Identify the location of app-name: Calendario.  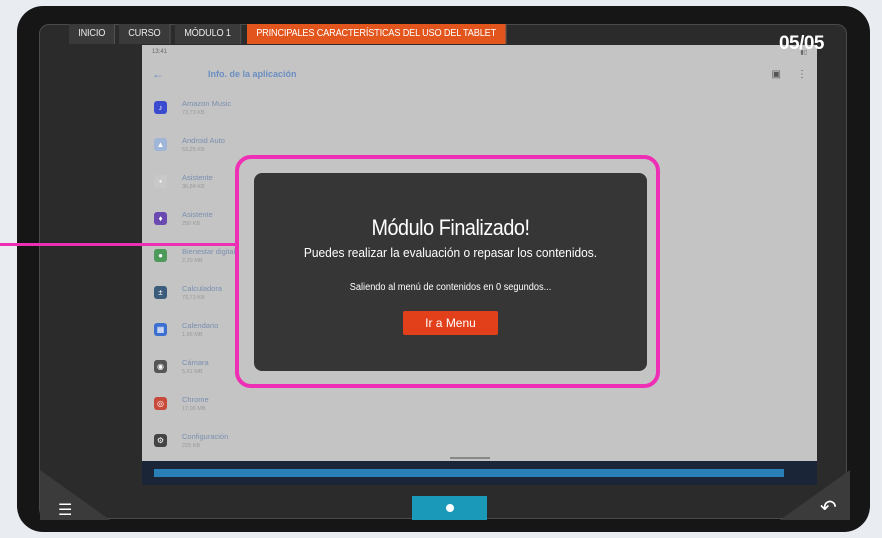
(200, 325).